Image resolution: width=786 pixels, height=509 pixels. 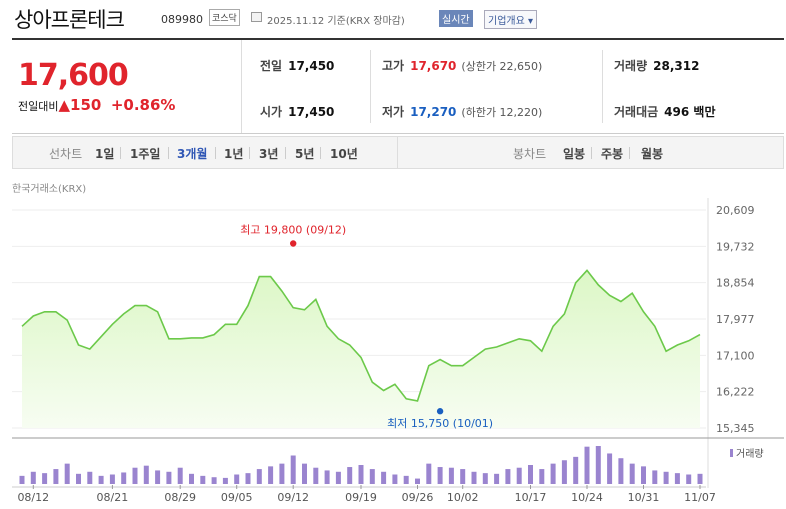 What do you see at coordinates (735, 428) in the screenshot?
I see `y-tick-label: 15,345` at bounding box center [735, 428].